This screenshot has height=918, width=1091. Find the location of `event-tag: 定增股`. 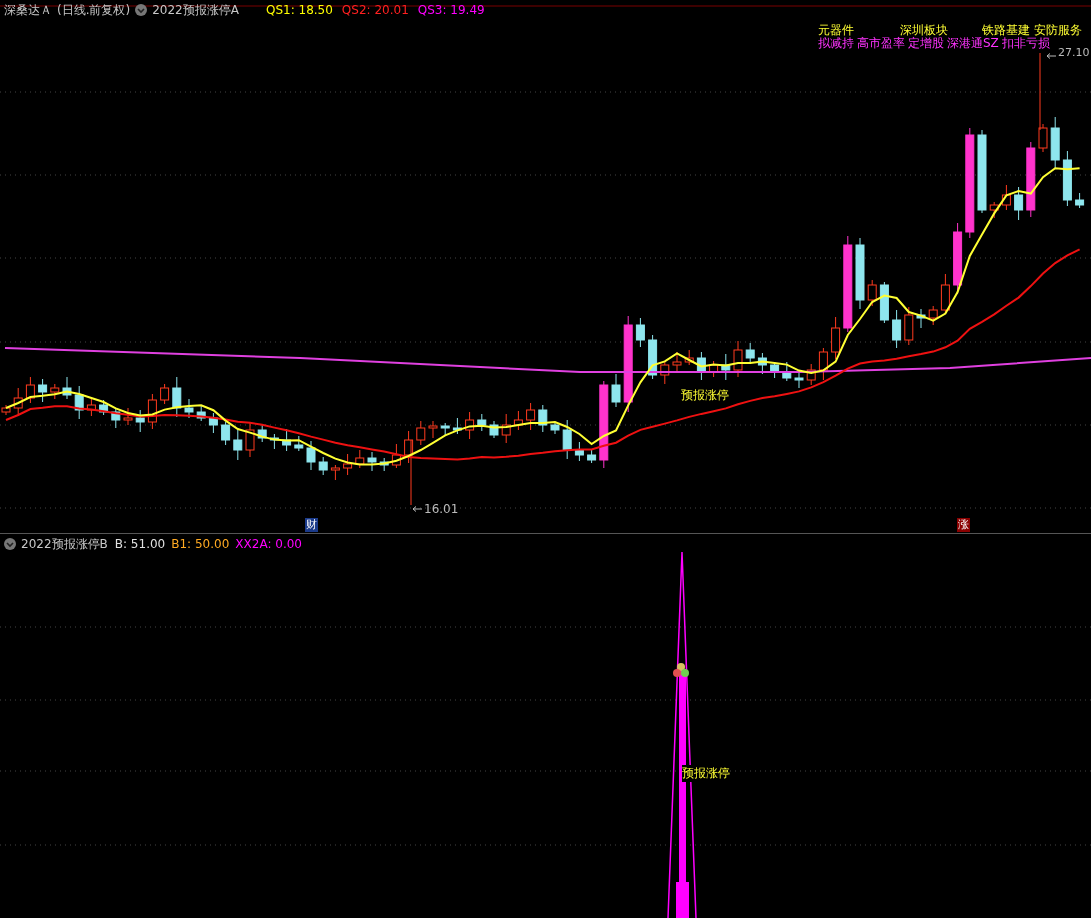

event-tag: 定增股 is located at coordinates (926, 43).